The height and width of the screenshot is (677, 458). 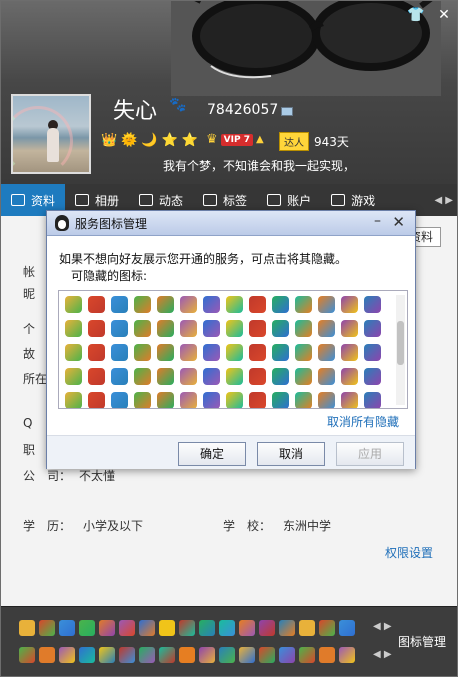 What do you see at coordinates (398, 222) in the screenshot?
I see `close-icon: ✕` at bounding box center [398, 222].